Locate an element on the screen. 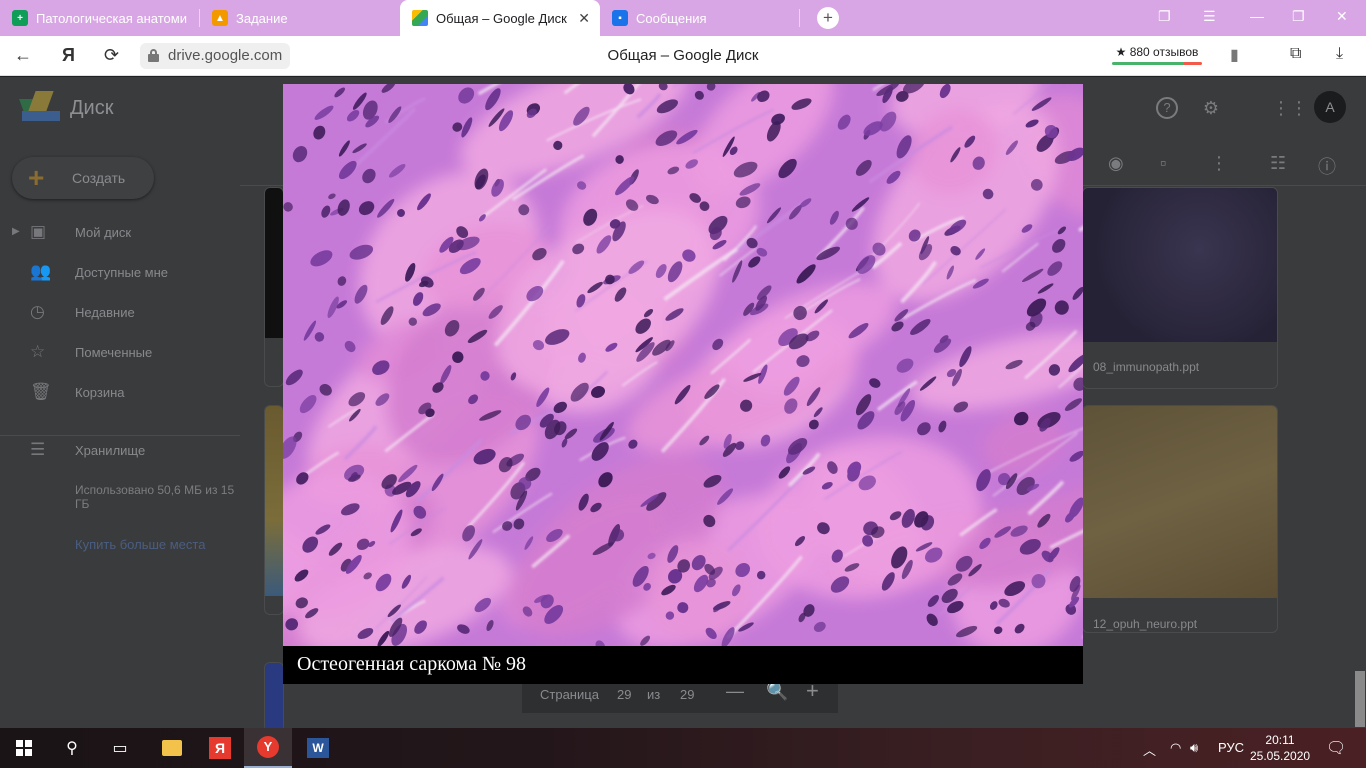  create-label: Создать is located at coordinates (99, 178).